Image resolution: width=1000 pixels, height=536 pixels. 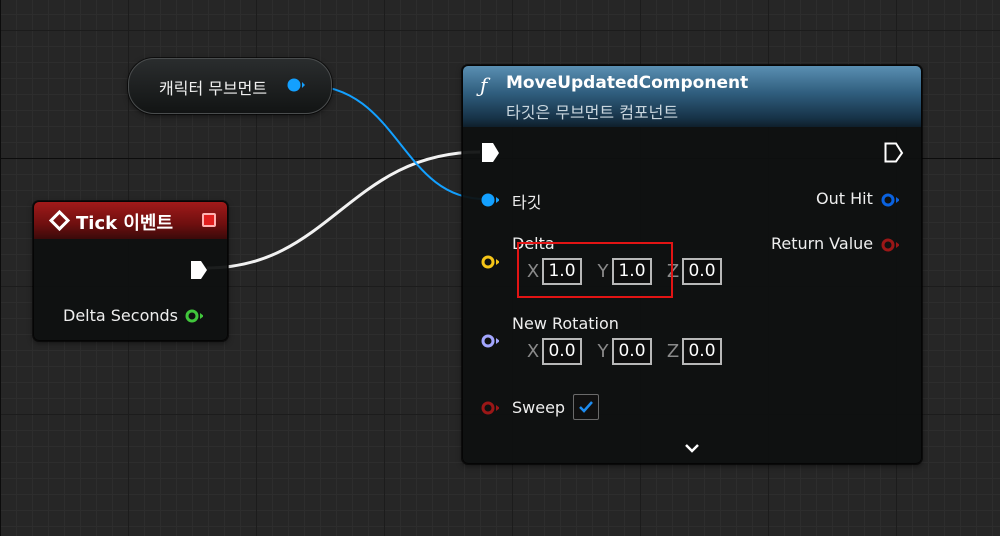 What do you see at coordinates (539, 407) in the screenshot?
I see `sweep-label: Sweep` at bounding box center [539, 407].